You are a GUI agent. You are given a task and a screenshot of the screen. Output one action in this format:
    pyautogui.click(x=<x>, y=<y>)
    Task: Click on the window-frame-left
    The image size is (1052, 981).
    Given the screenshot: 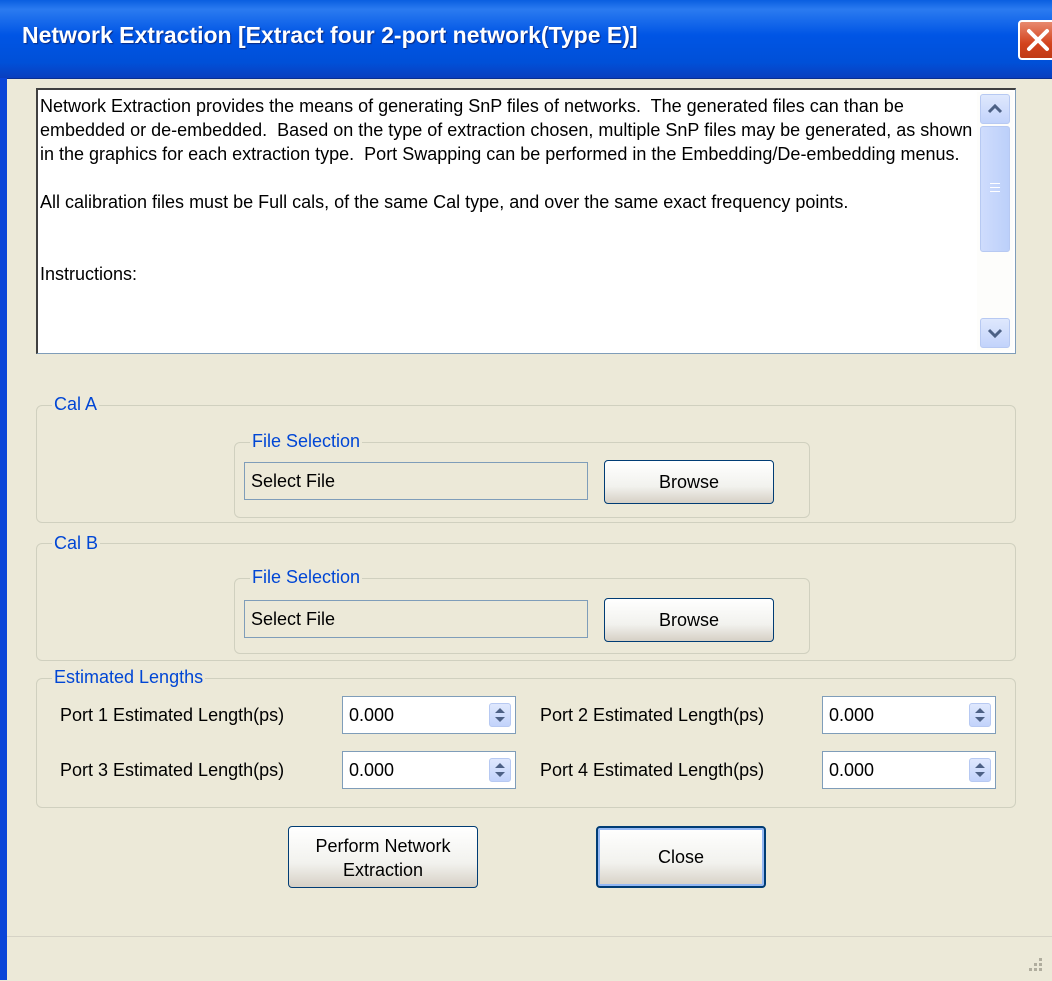 What is the action you would take?
    pyautogui.click(x=3, y=529)
    